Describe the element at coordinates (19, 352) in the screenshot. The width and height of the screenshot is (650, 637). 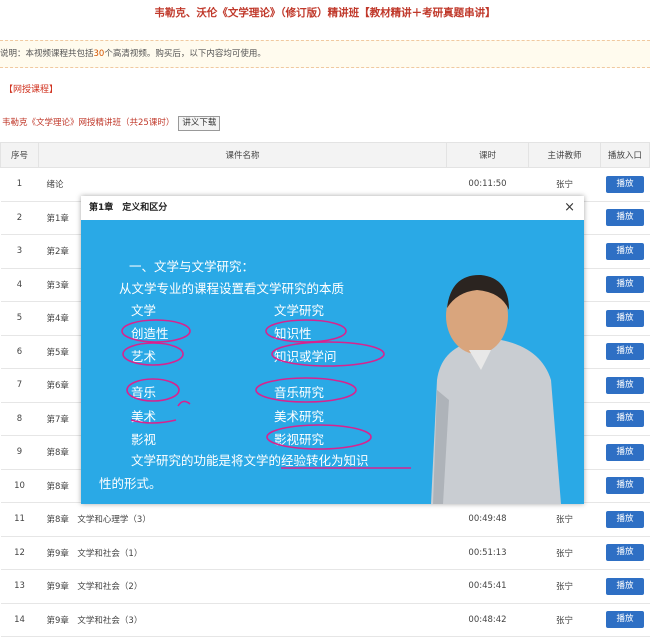
I see `row-index: 6` at that location.